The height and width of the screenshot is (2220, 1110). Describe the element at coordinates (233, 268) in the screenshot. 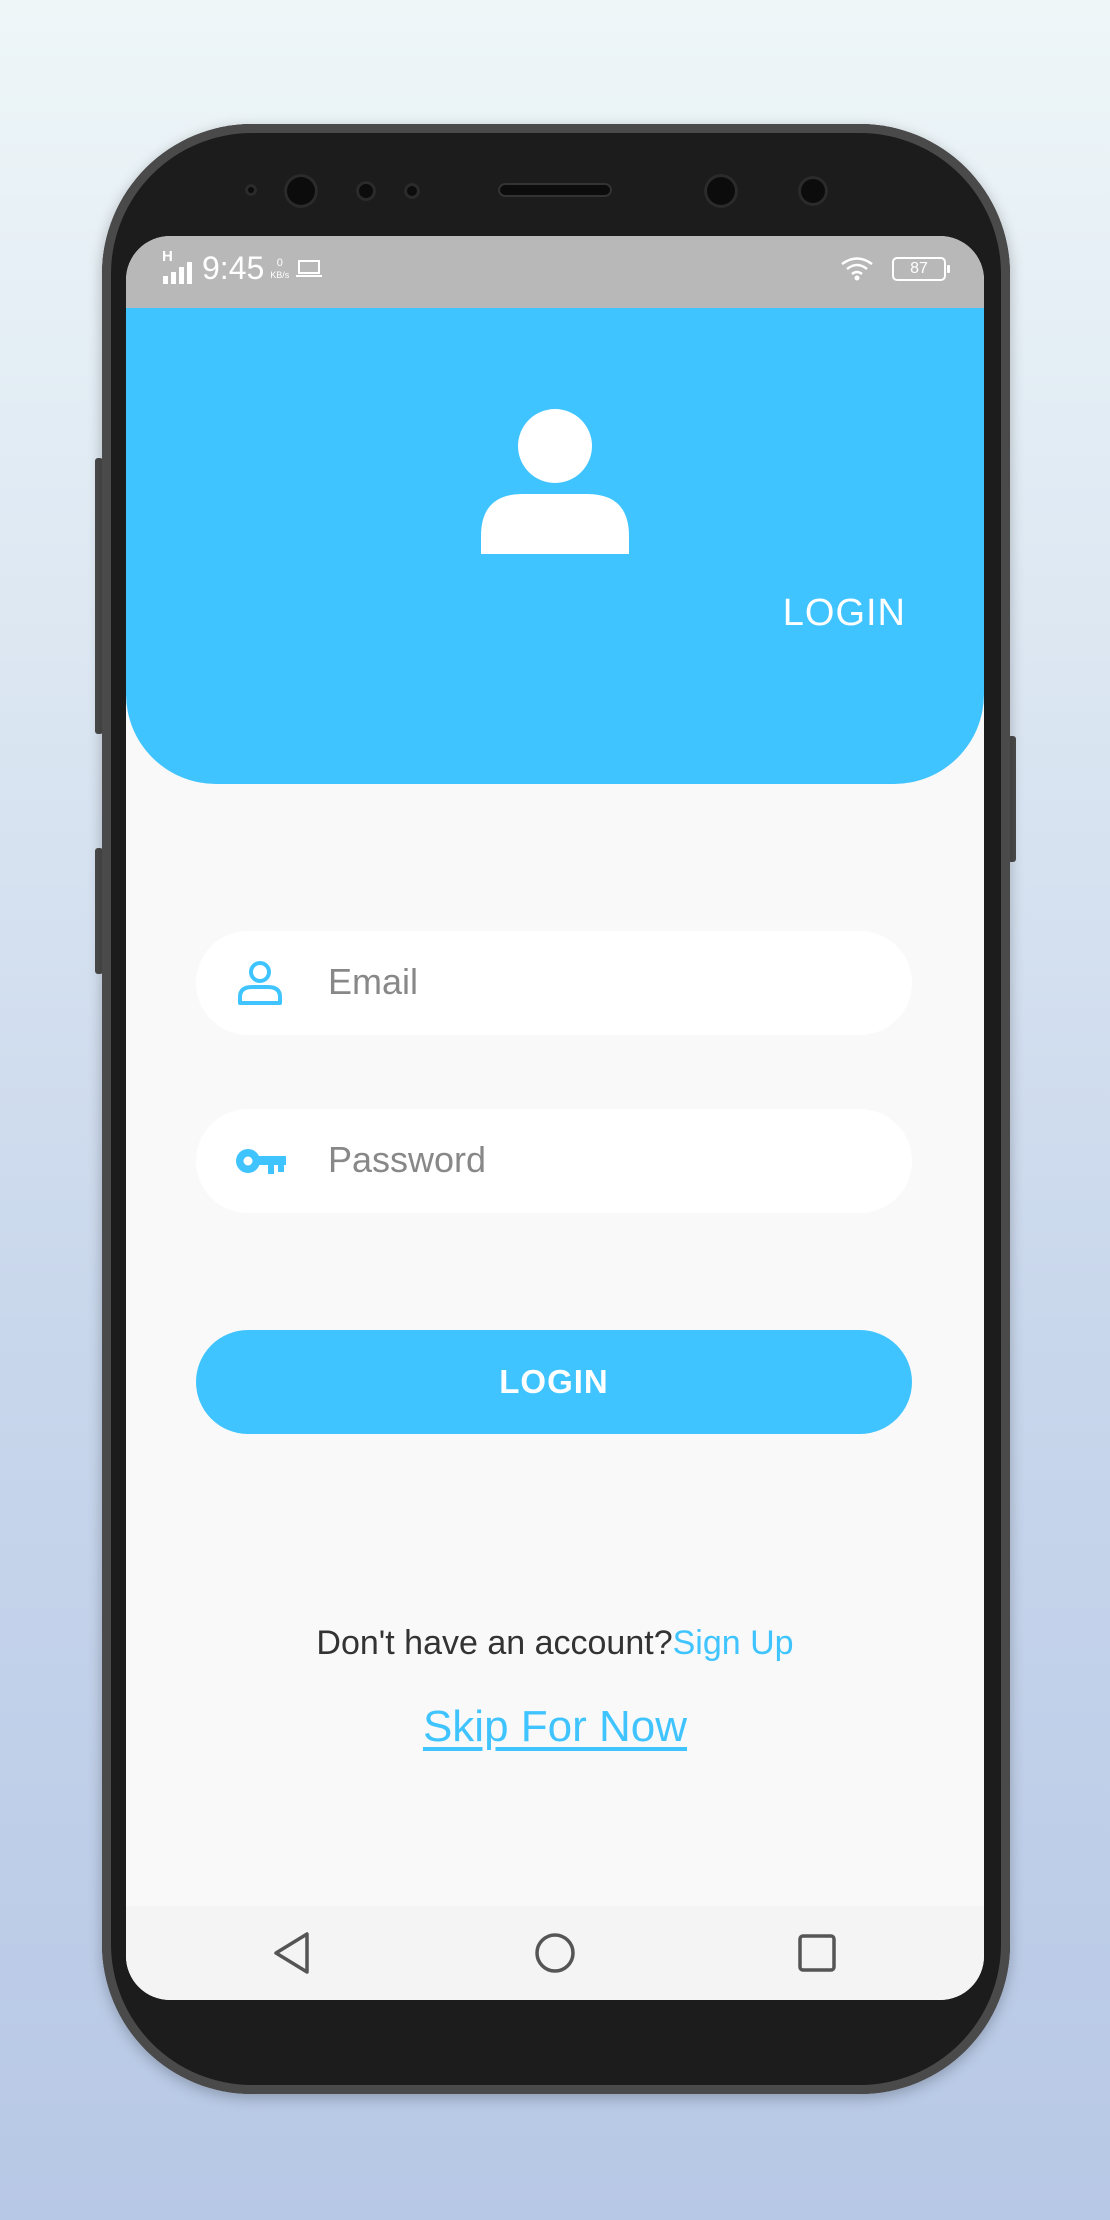

I see `status-time: 9:45` at that location.